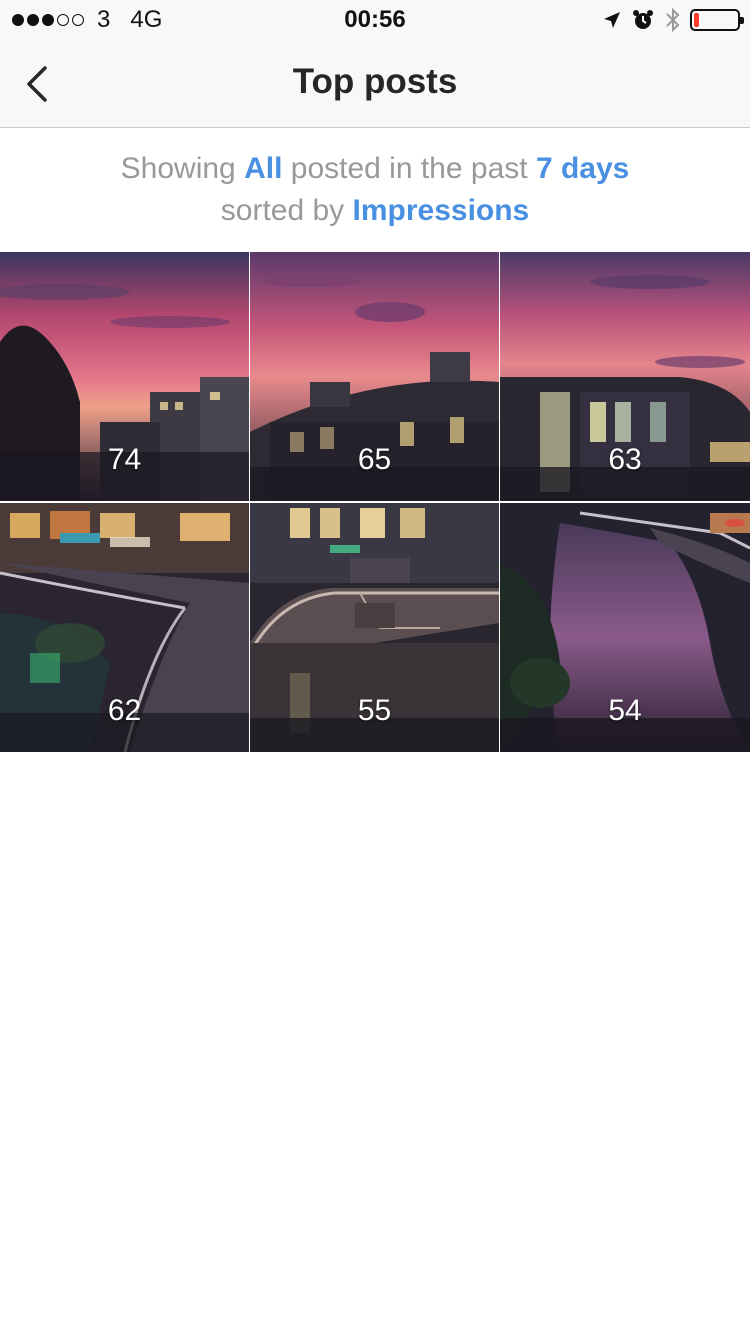 The image size is (750, 1334). What do you see at coordinates (673, 20) in the screenshot?
I see `bluetooth-icon` at bounding box center [673, 20].